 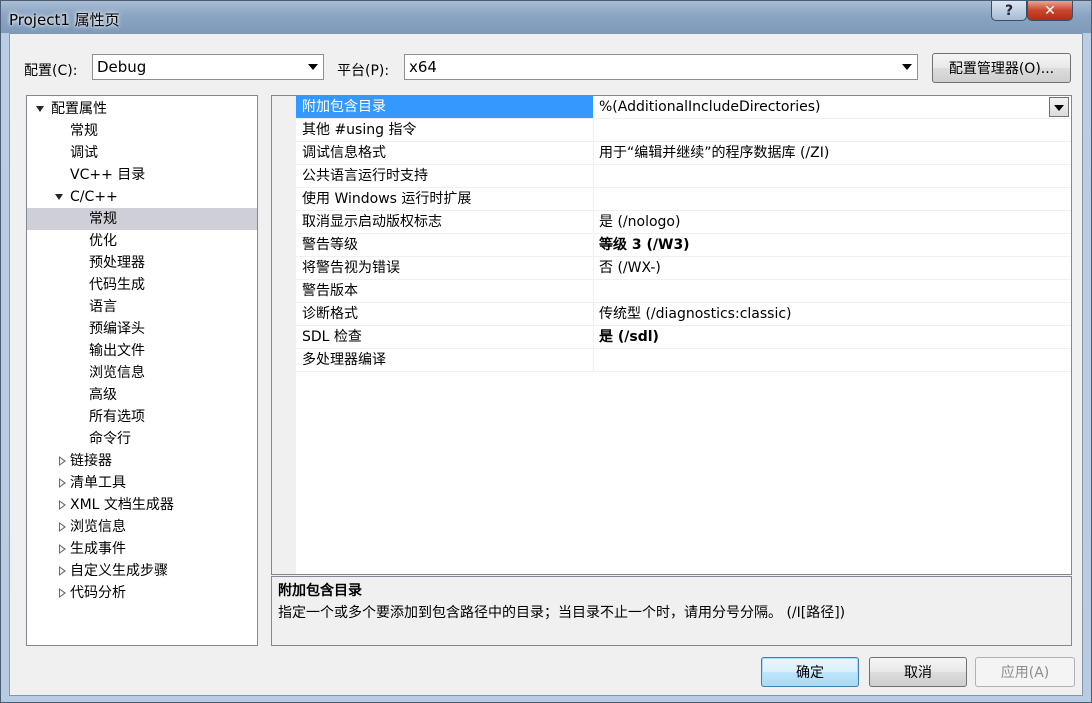 I want to click on property-row: 附加包含目录 %(AdditionalIncludeDirectories), so click(x=683, y=107).